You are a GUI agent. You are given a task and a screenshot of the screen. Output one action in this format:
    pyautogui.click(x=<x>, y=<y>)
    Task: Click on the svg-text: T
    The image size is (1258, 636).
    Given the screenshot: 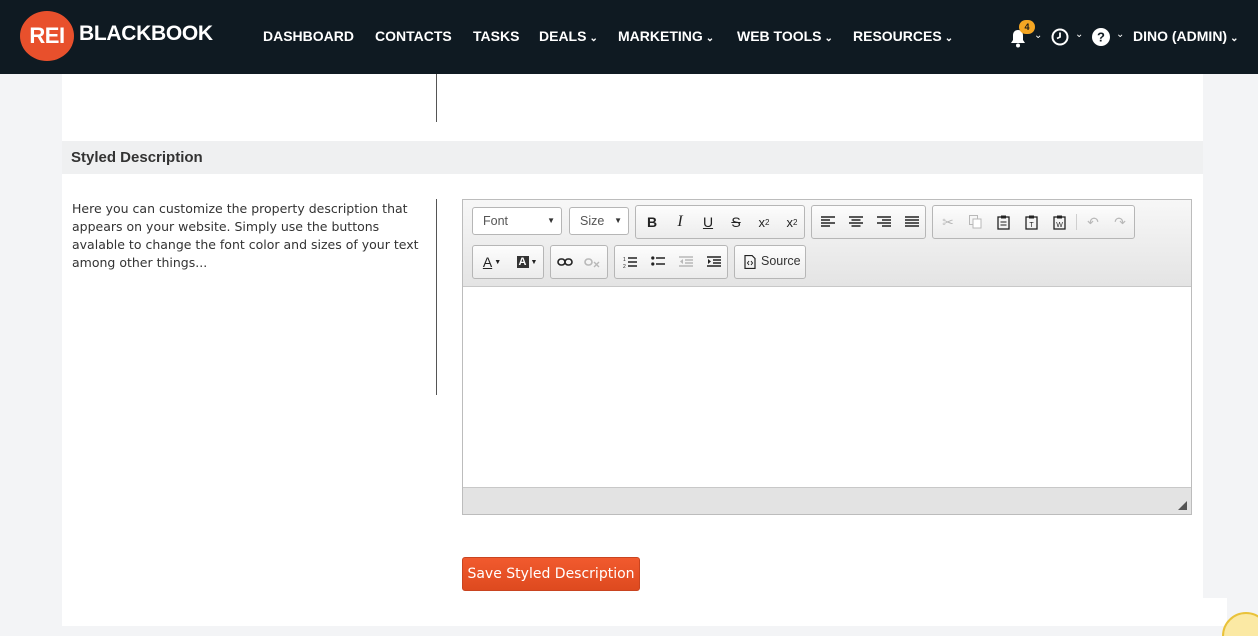 What is the action you would take?
    pyautogui.click(x=1031, y=225)
    